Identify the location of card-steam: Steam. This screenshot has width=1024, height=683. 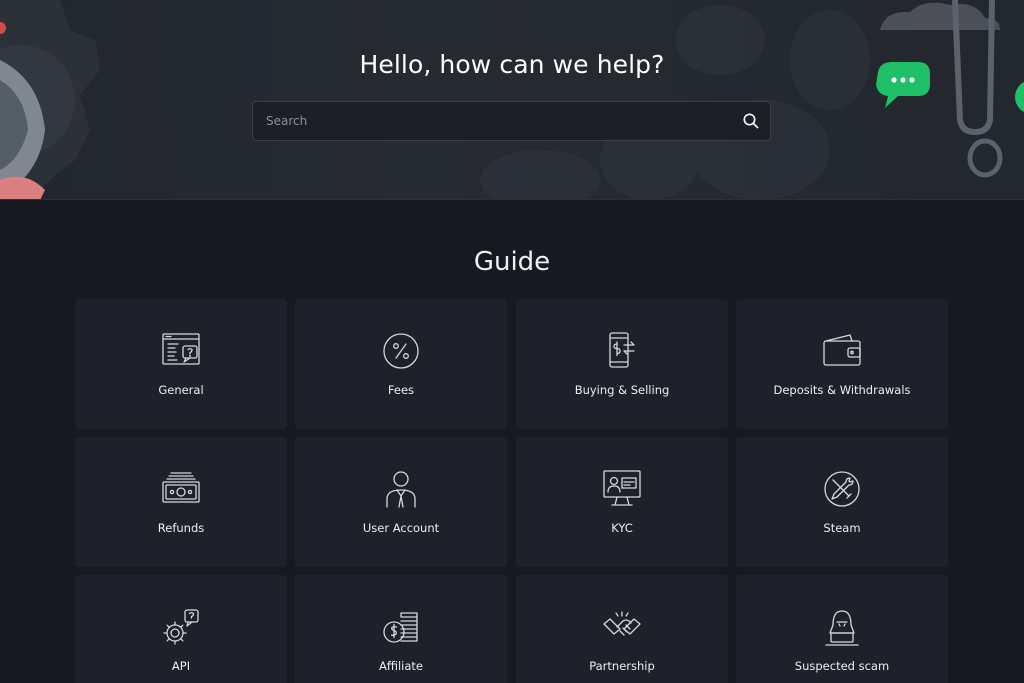
(842, 502).